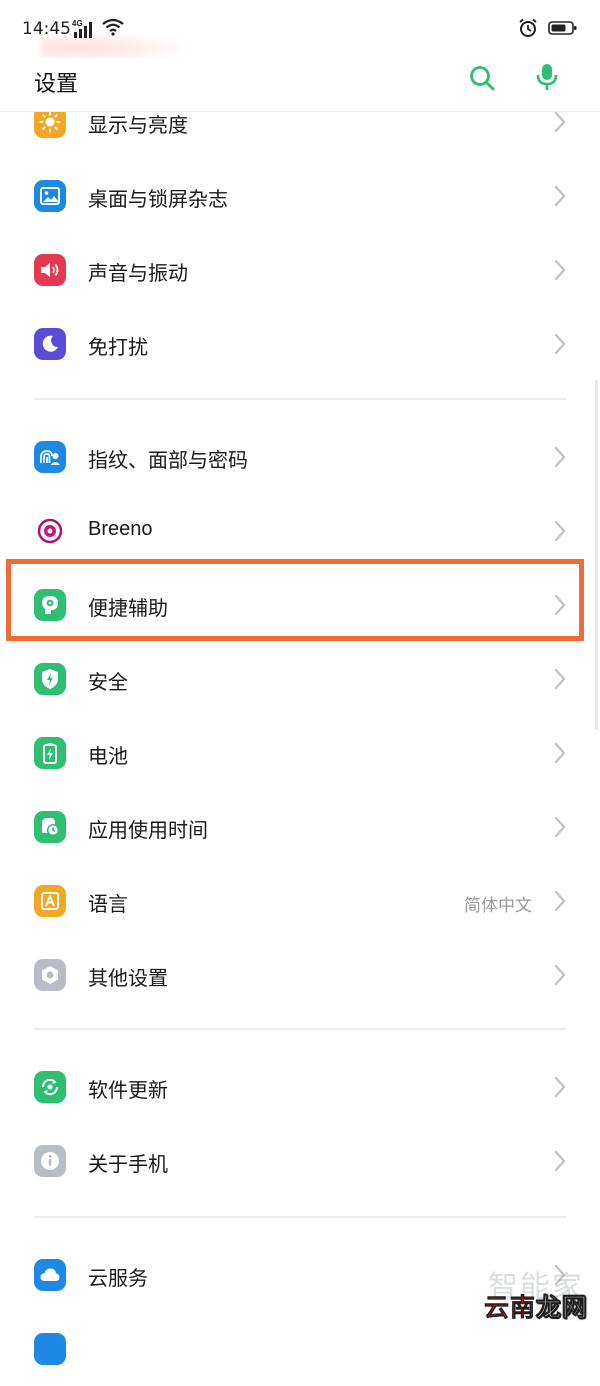 The image size is (600, 1386). I want to click on settings-item-label: 语言, so click(108, 905).